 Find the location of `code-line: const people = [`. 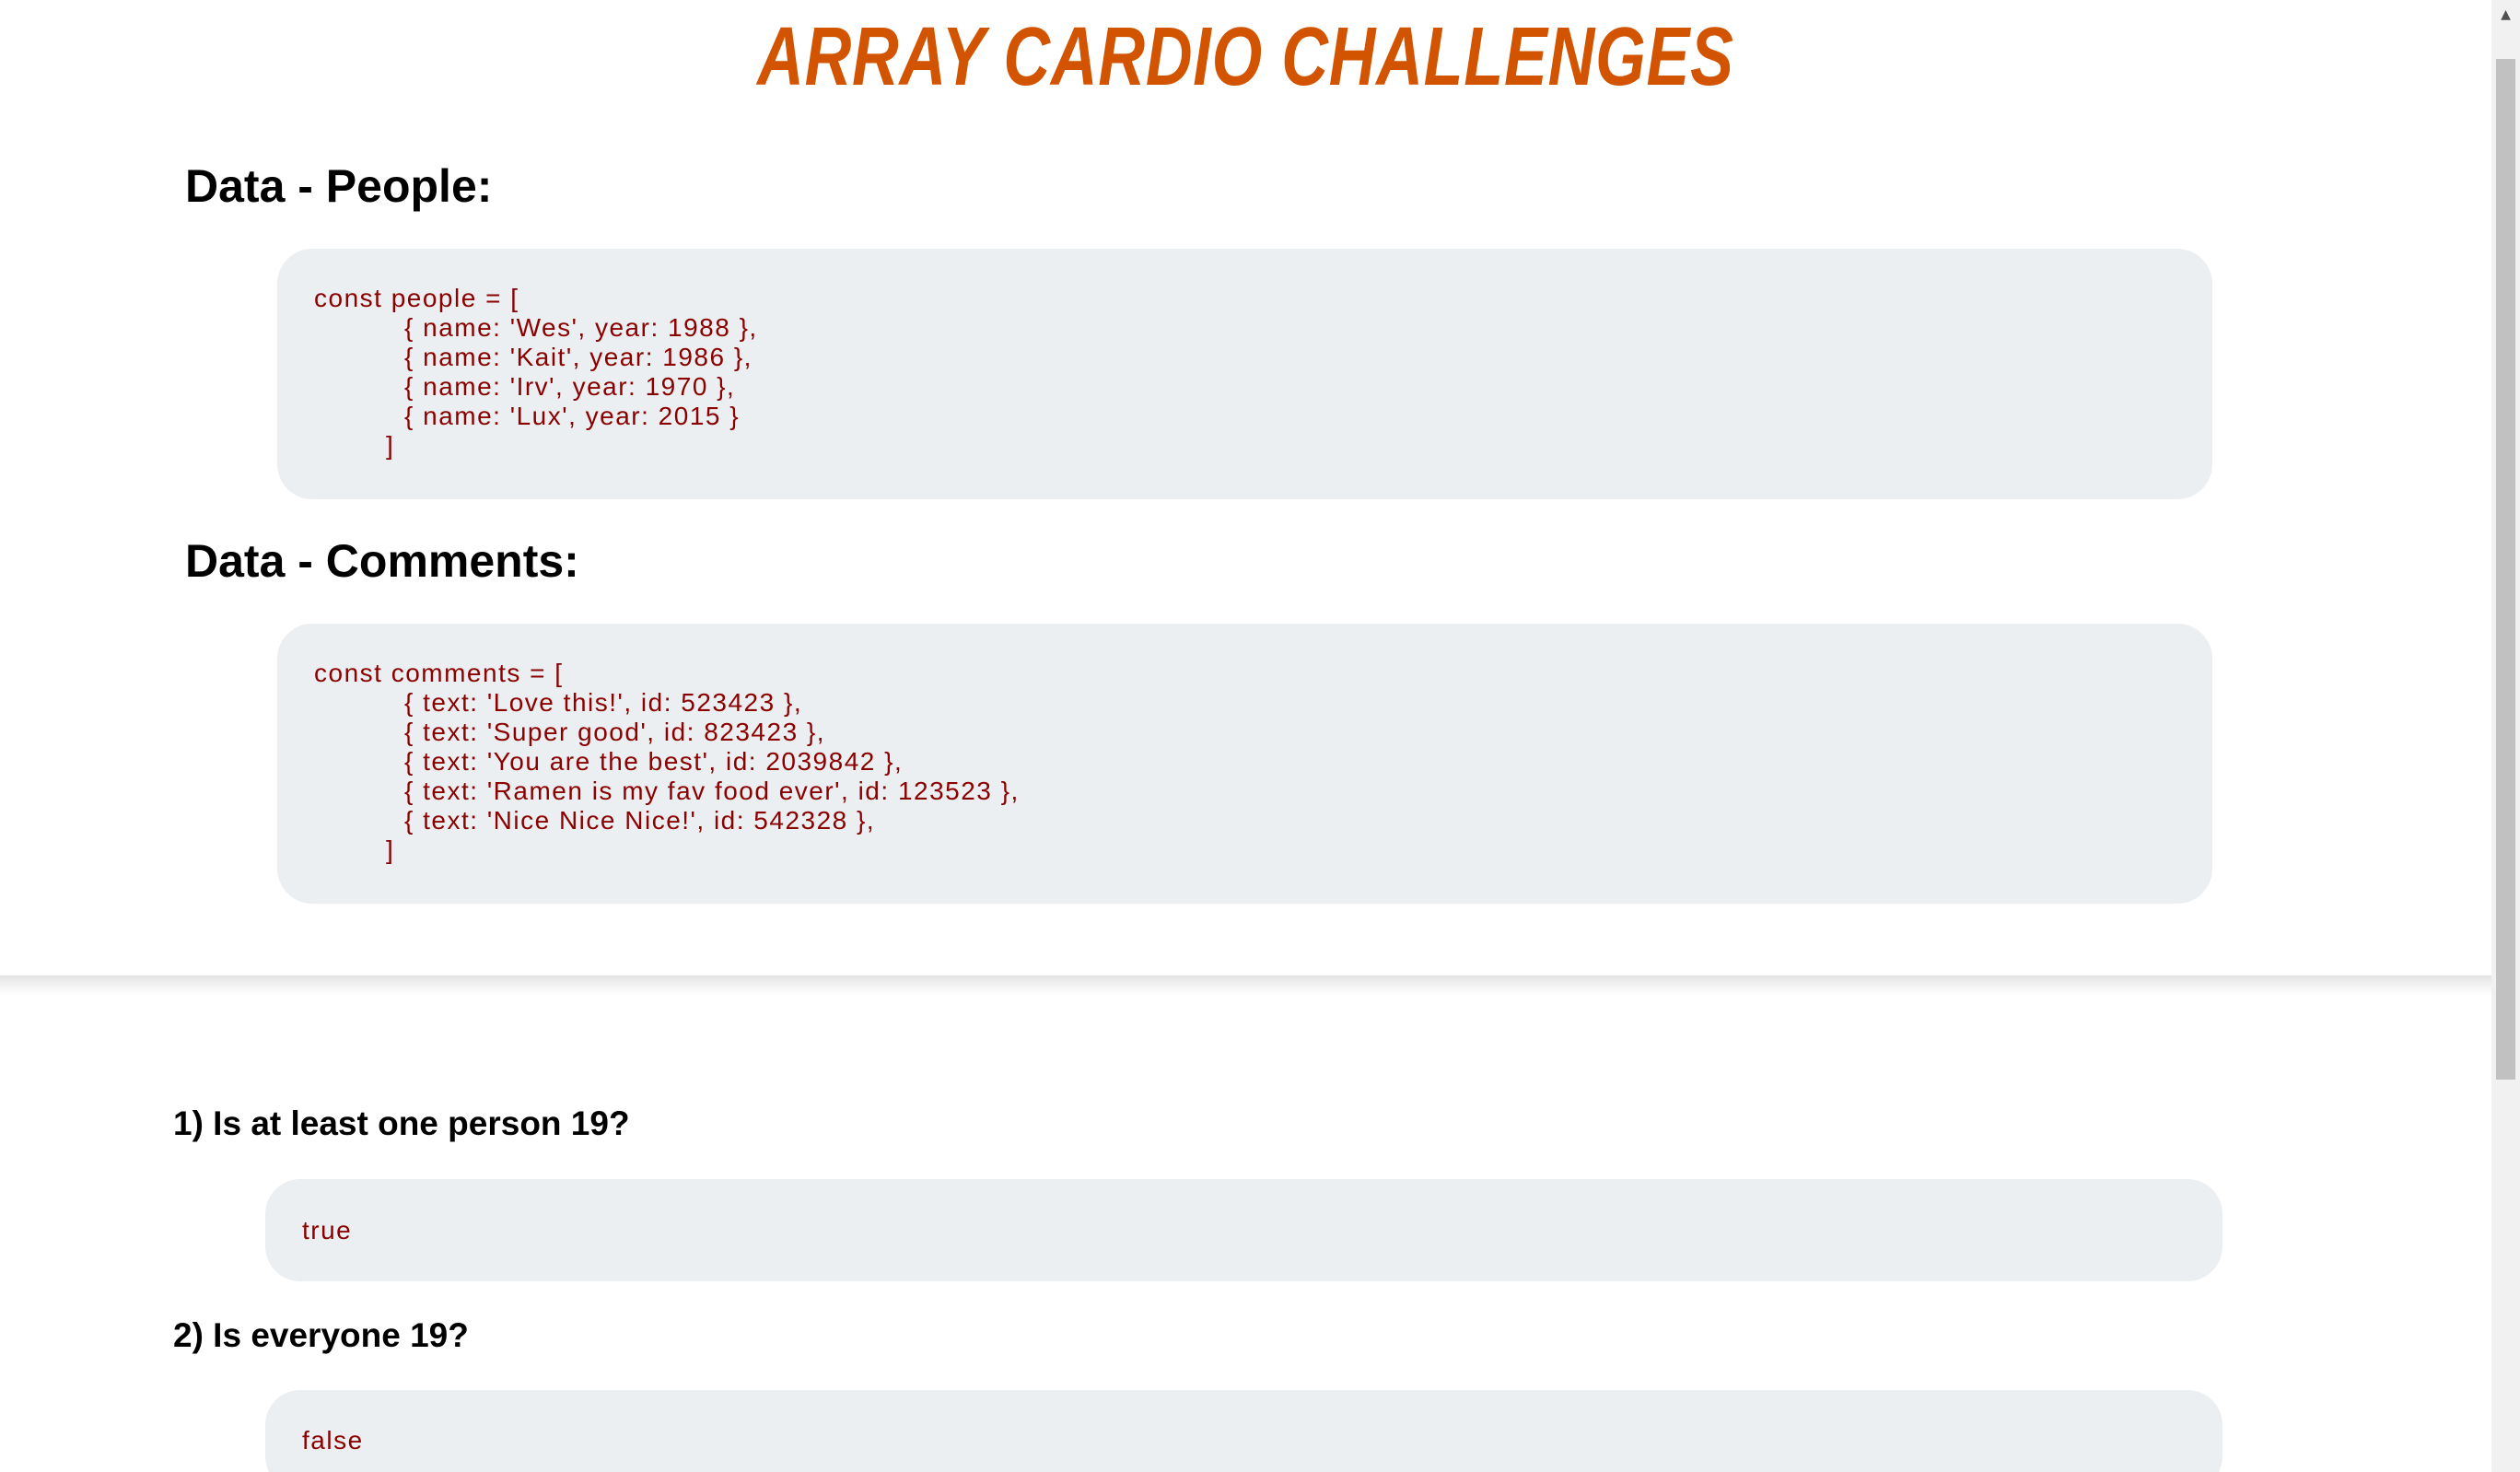

code-line: const people = [ is located at coordinates (416, 298).